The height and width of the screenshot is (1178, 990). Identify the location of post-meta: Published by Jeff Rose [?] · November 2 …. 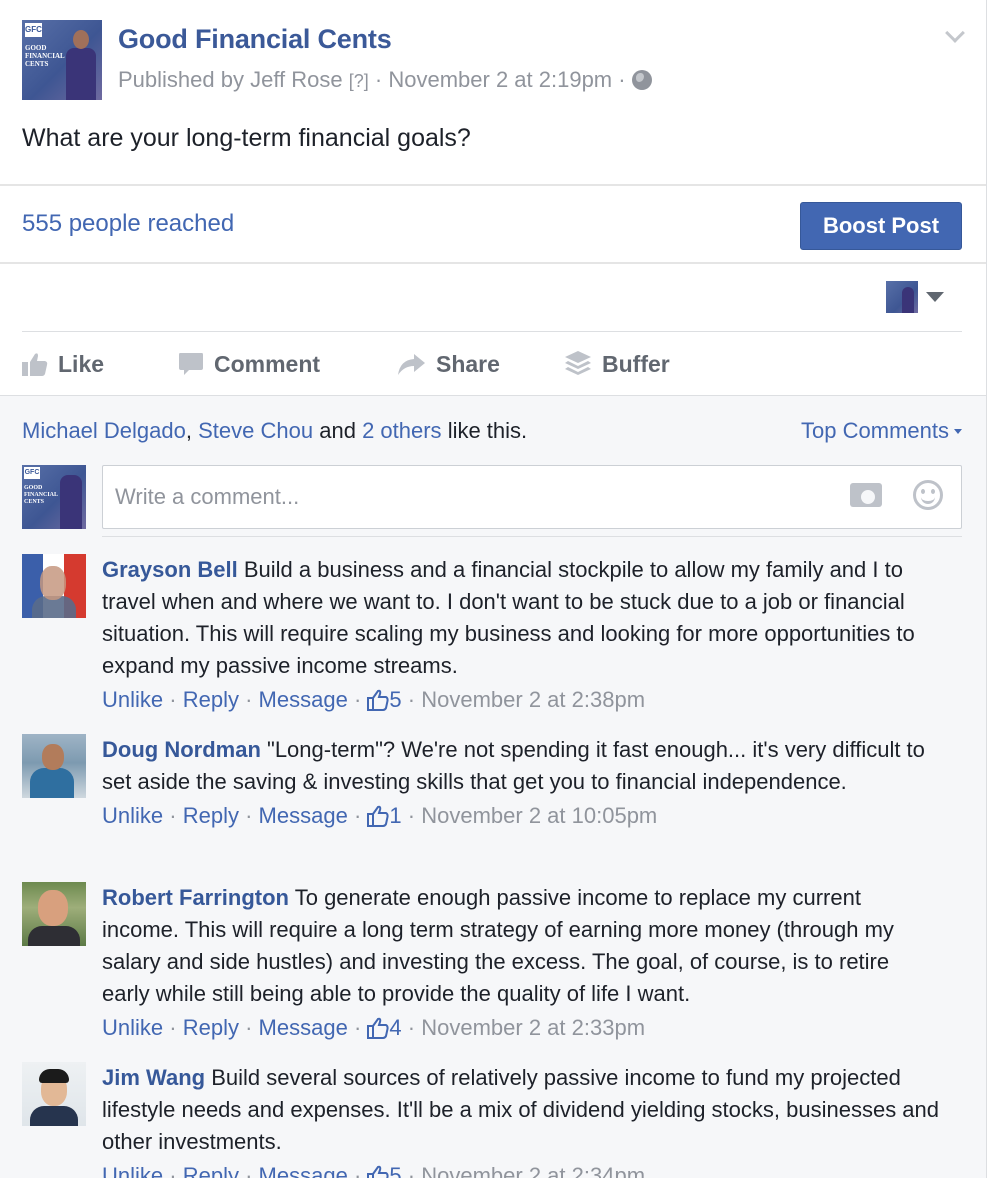
(385, 80).